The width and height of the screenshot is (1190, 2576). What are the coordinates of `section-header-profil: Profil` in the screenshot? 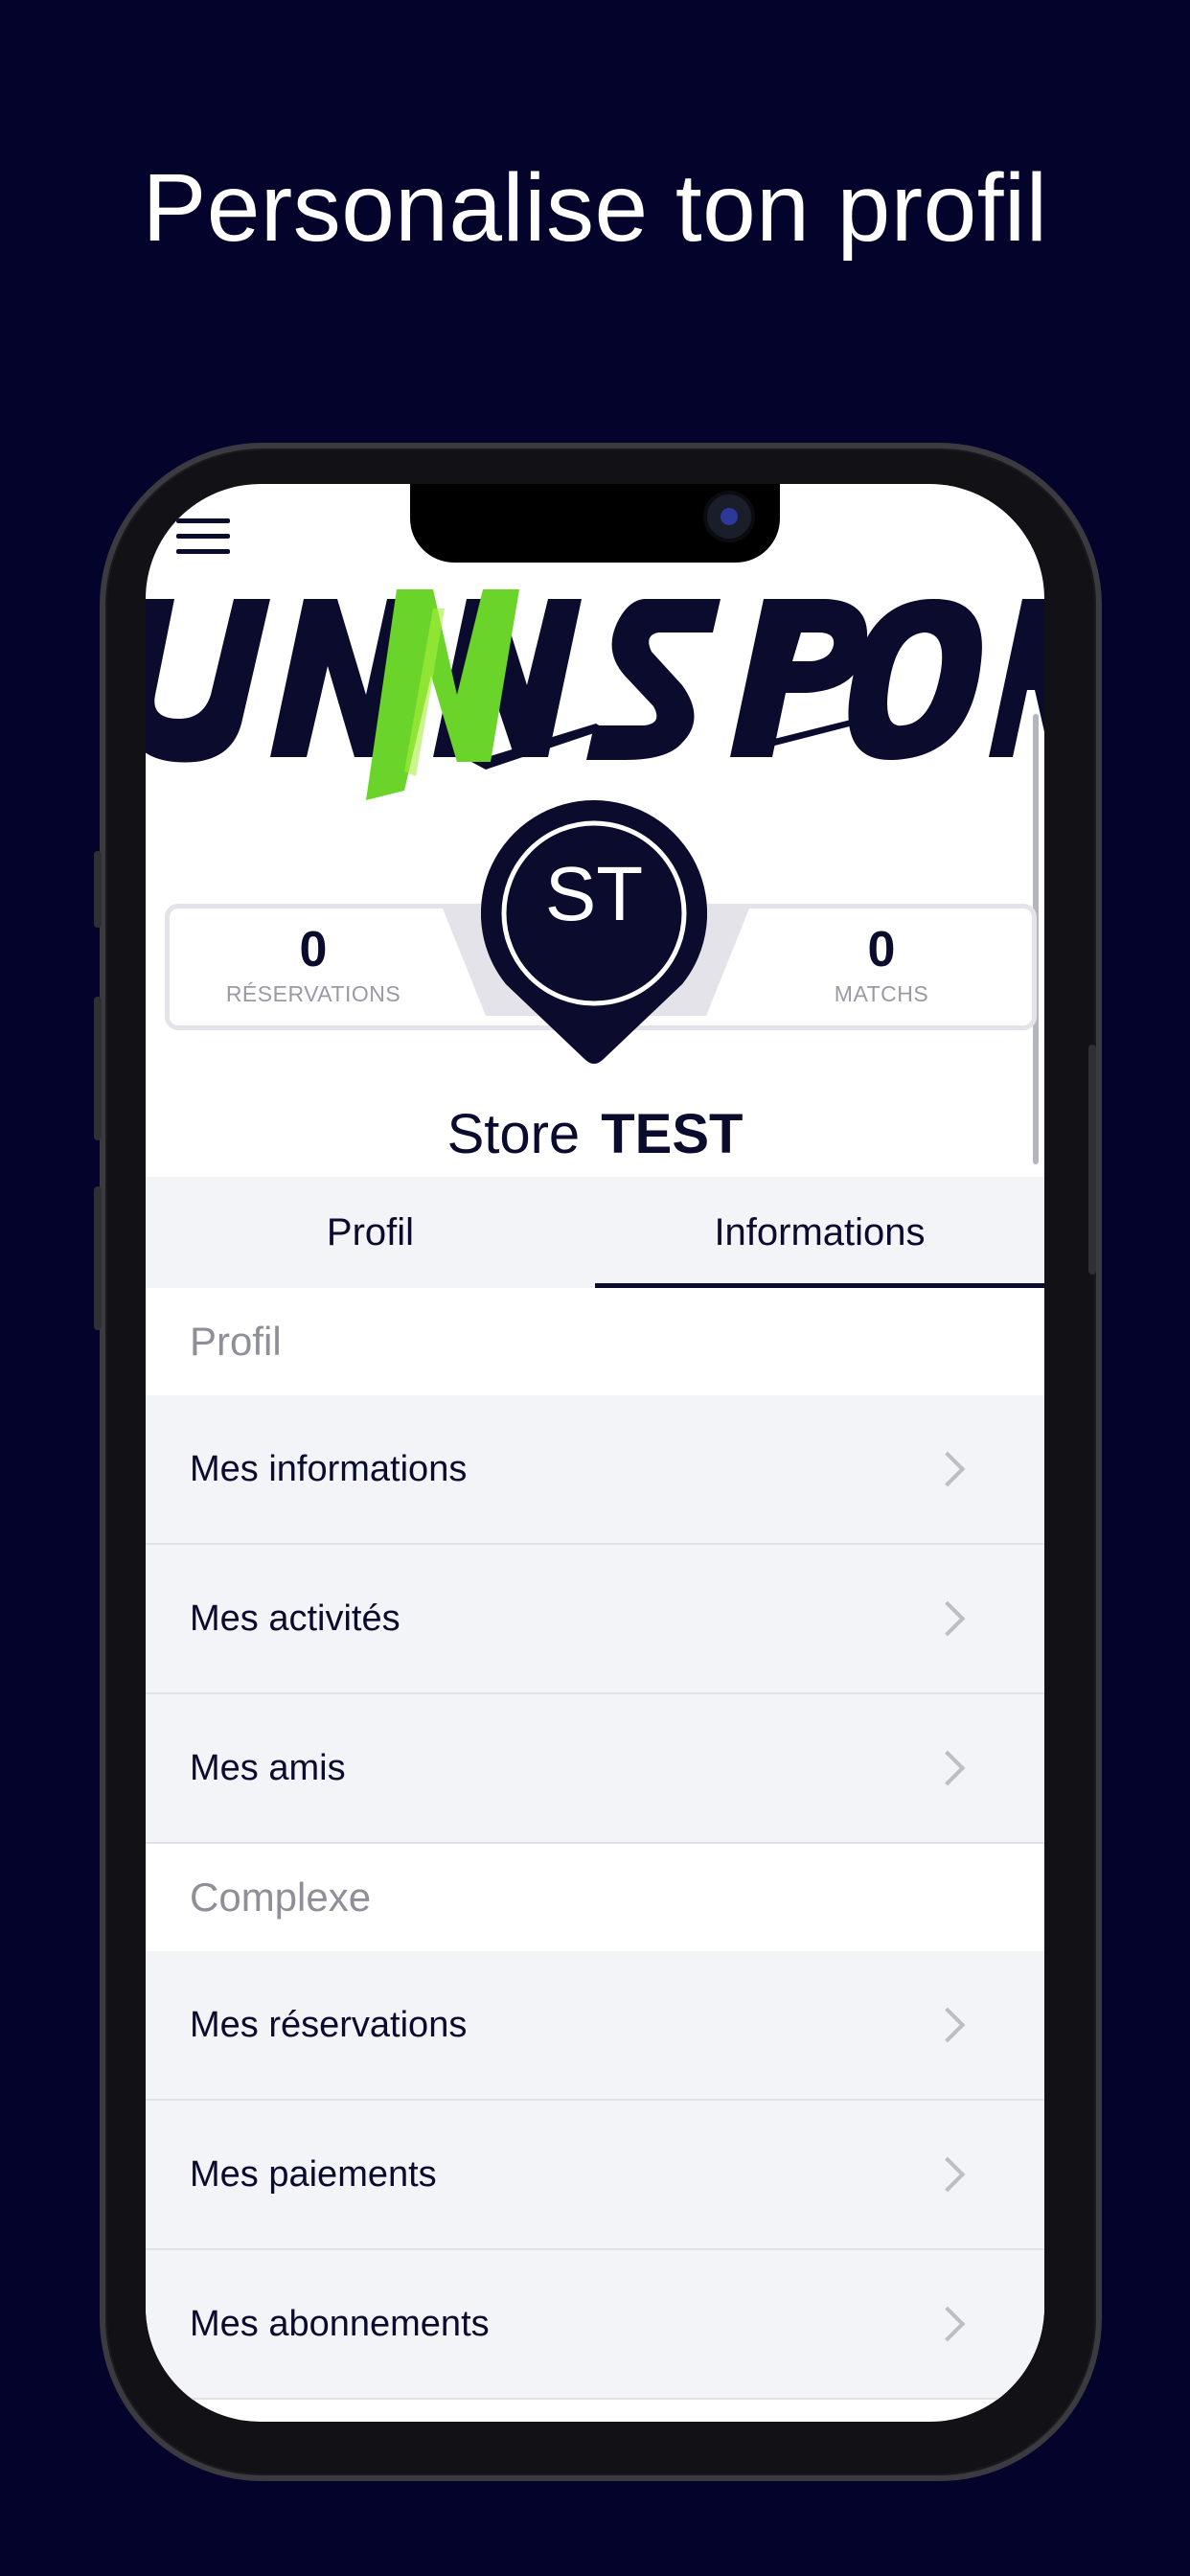 It's located at (595, 1341).